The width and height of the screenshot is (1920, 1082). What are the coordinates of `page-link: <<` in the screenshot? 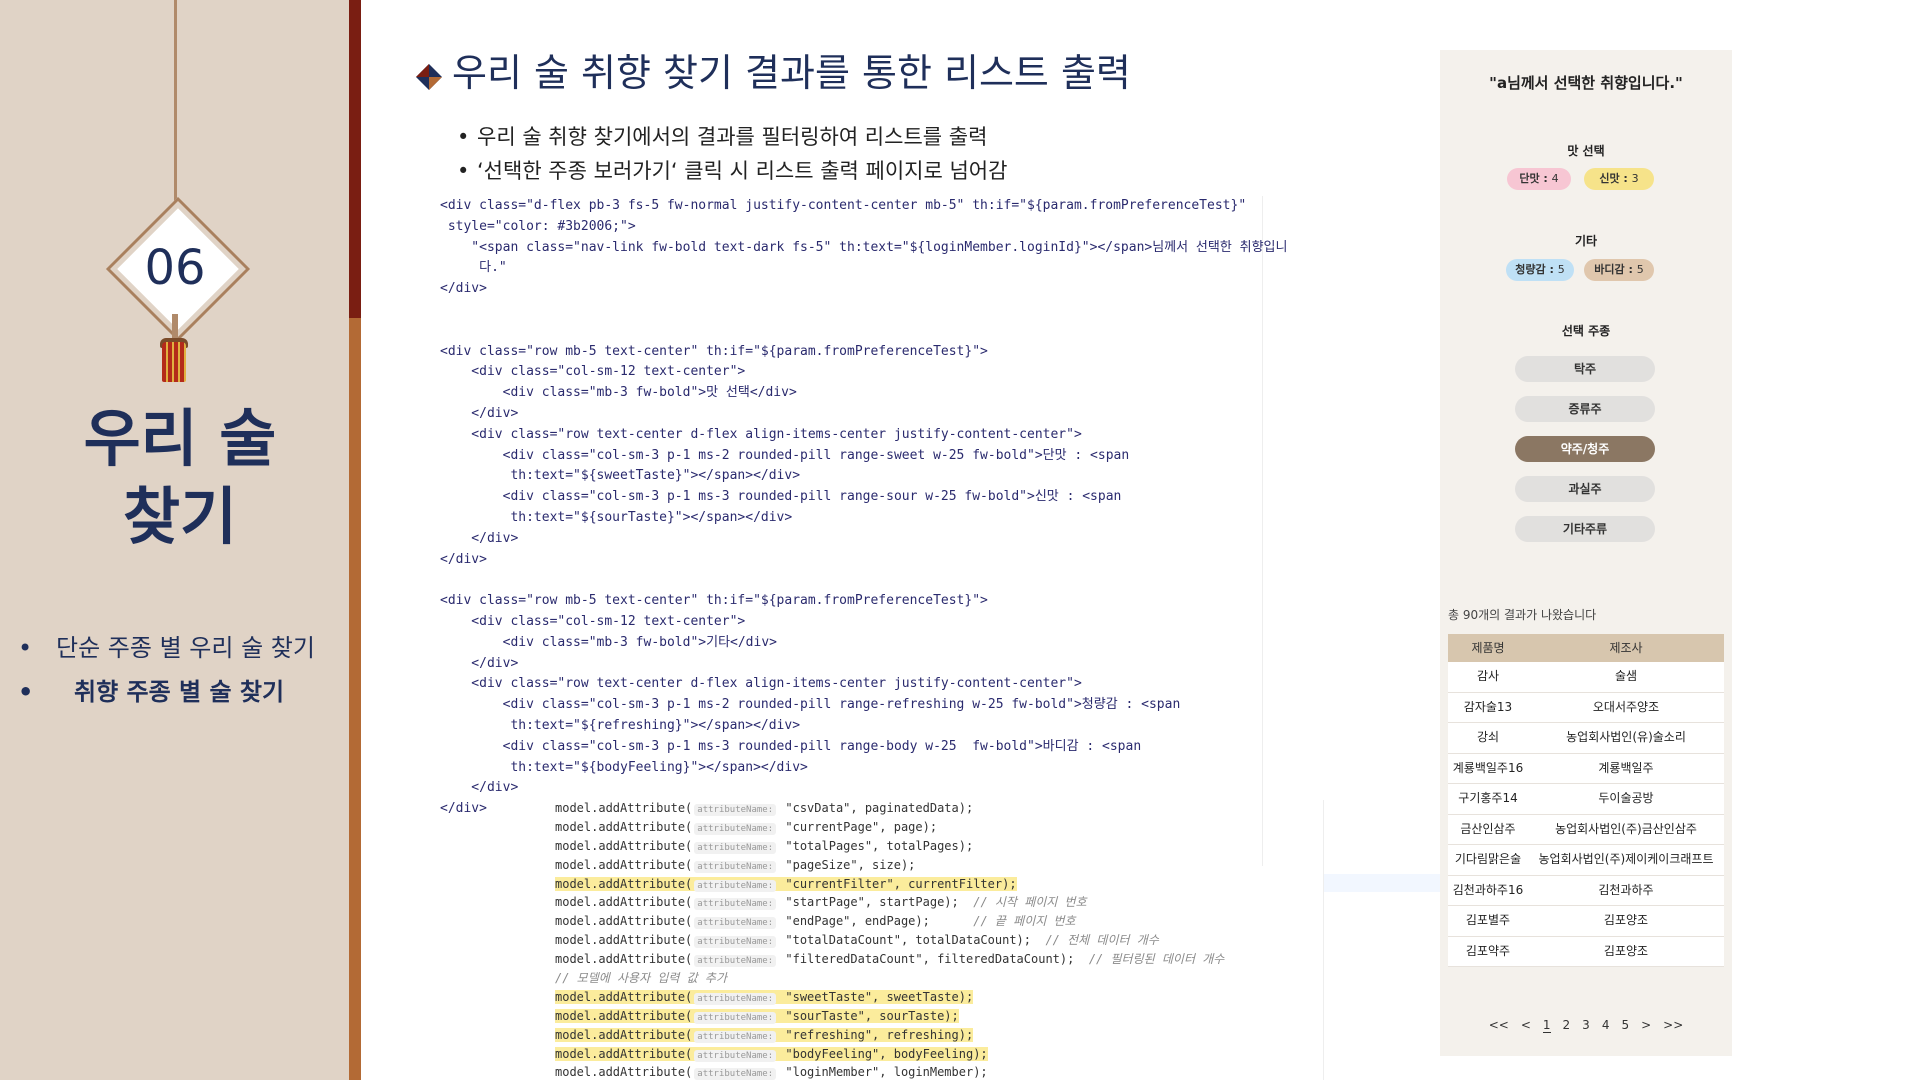 It's located at (1499, 1025).